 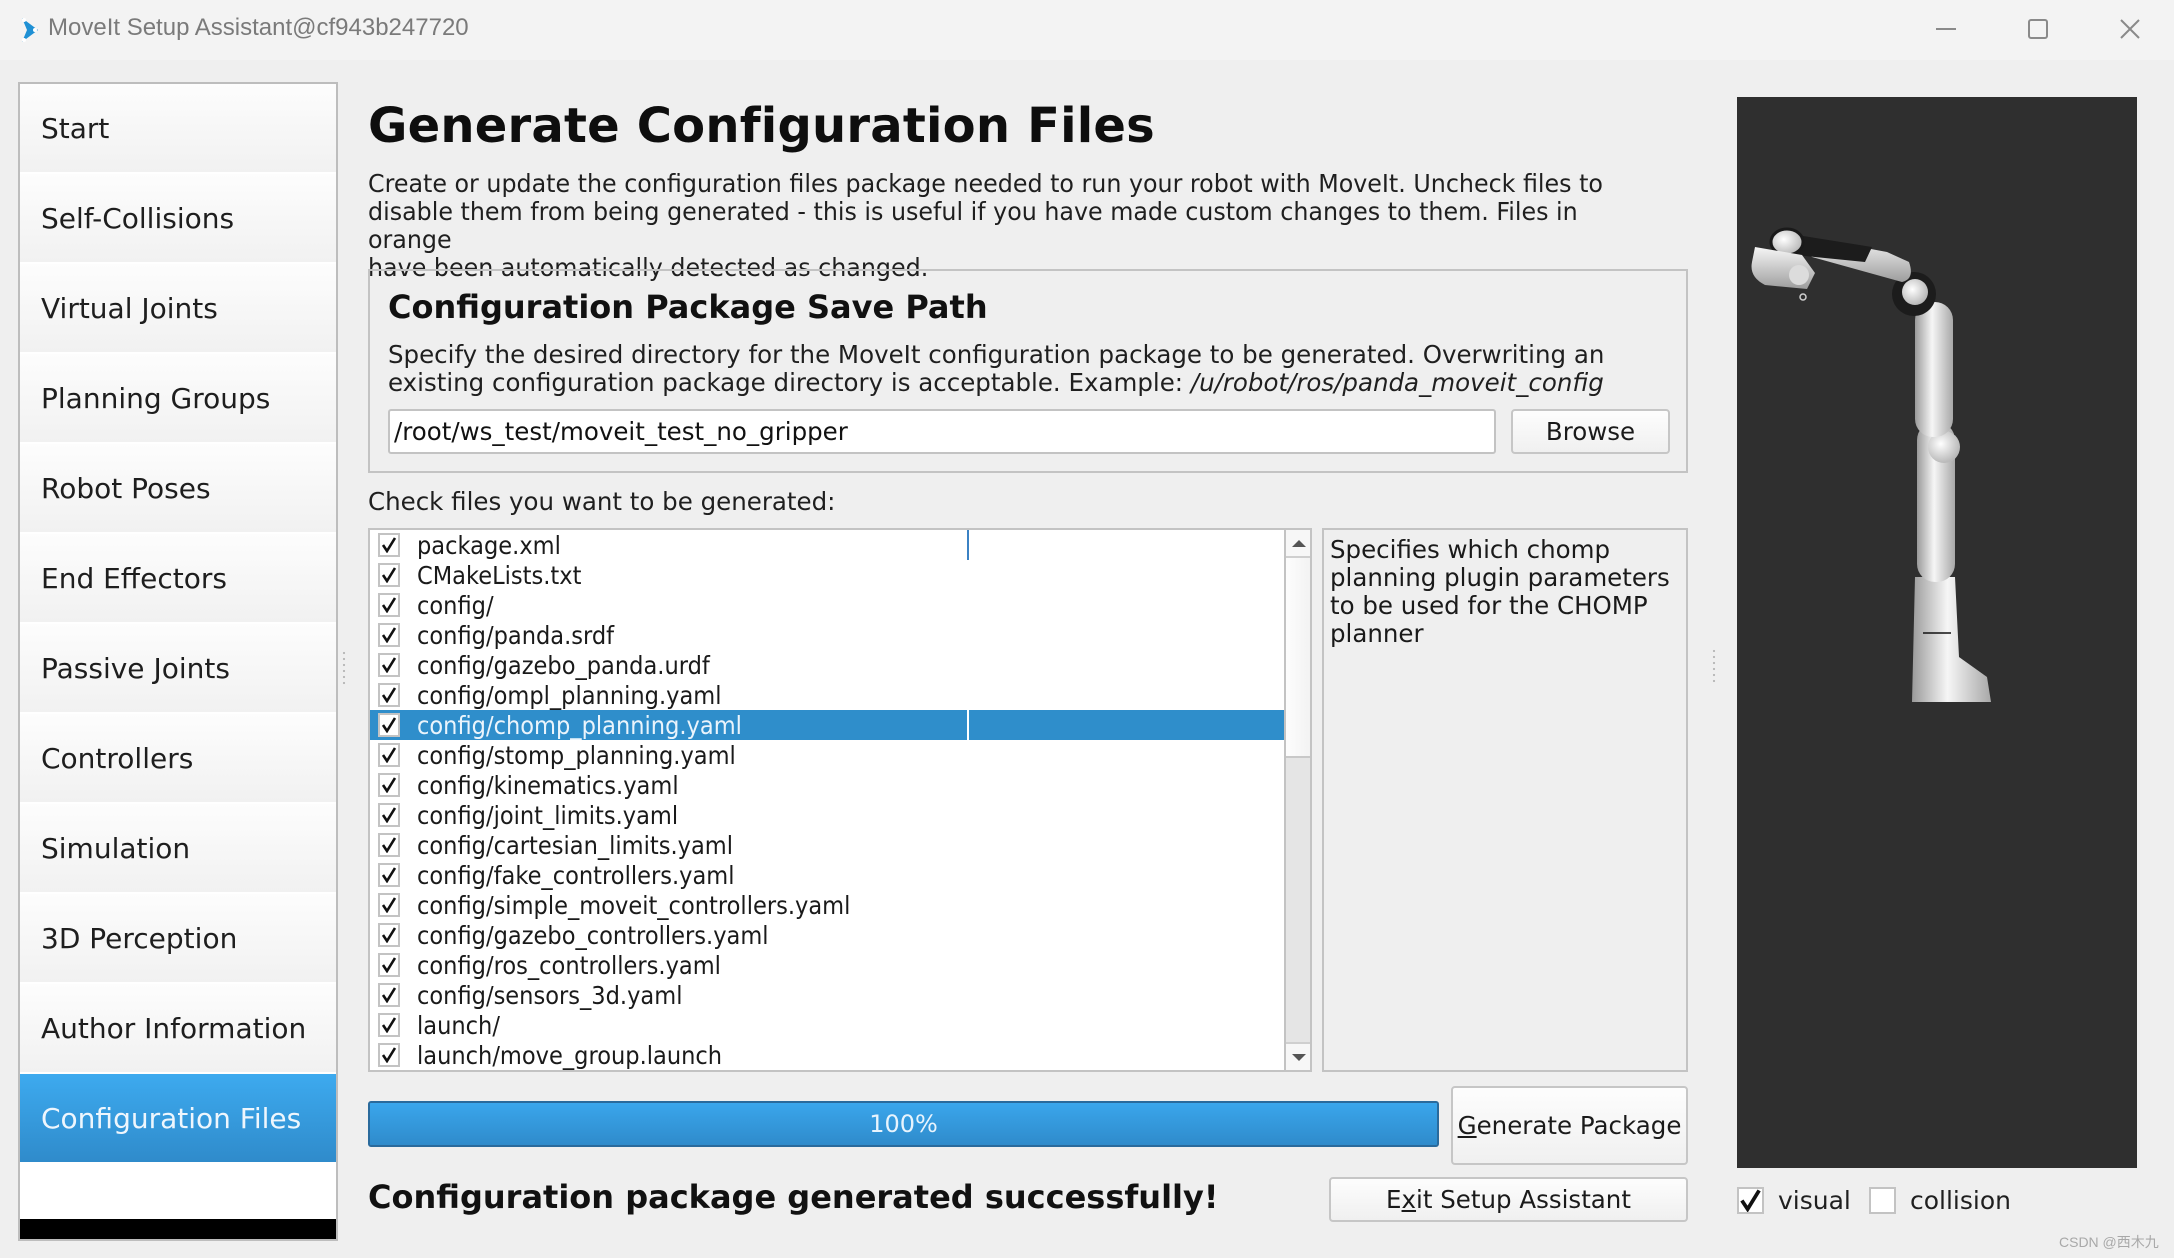 I want to click on file-row: launch/, so click(x=827, y=1025).